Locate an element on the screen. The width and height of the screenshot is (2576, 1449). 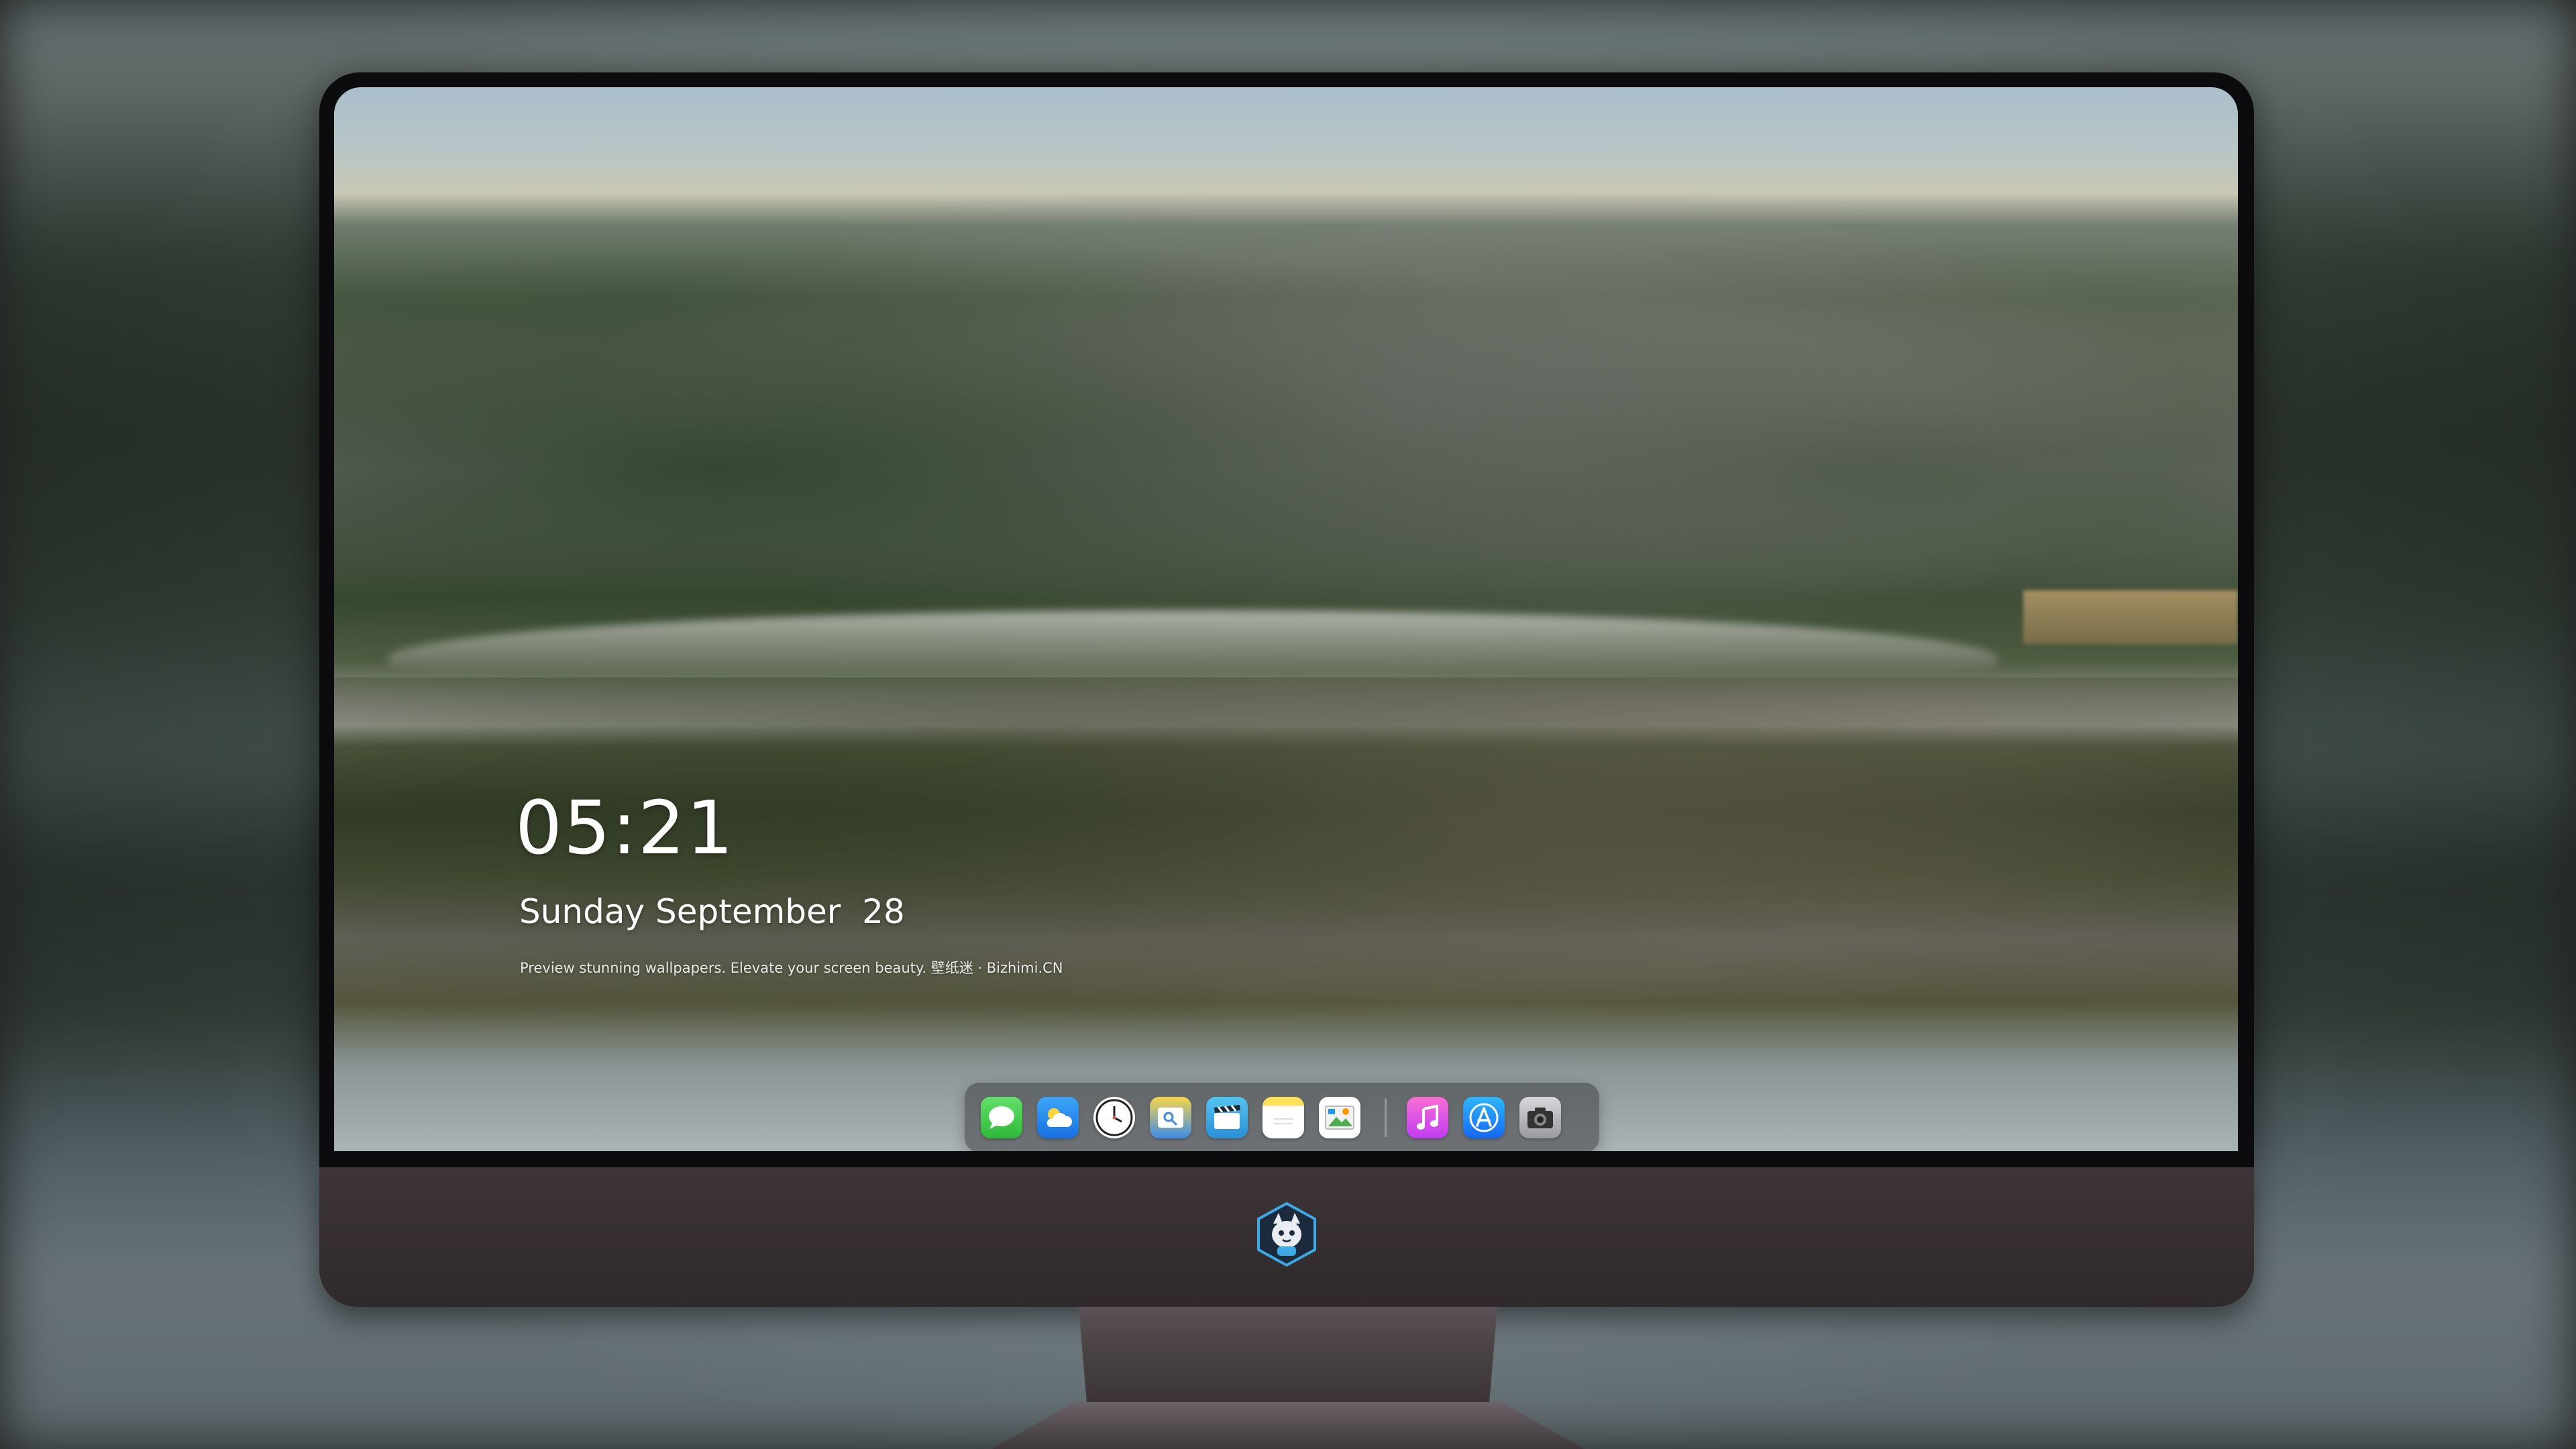
monitor-stand-base is located at coordinates (1288, 1425).